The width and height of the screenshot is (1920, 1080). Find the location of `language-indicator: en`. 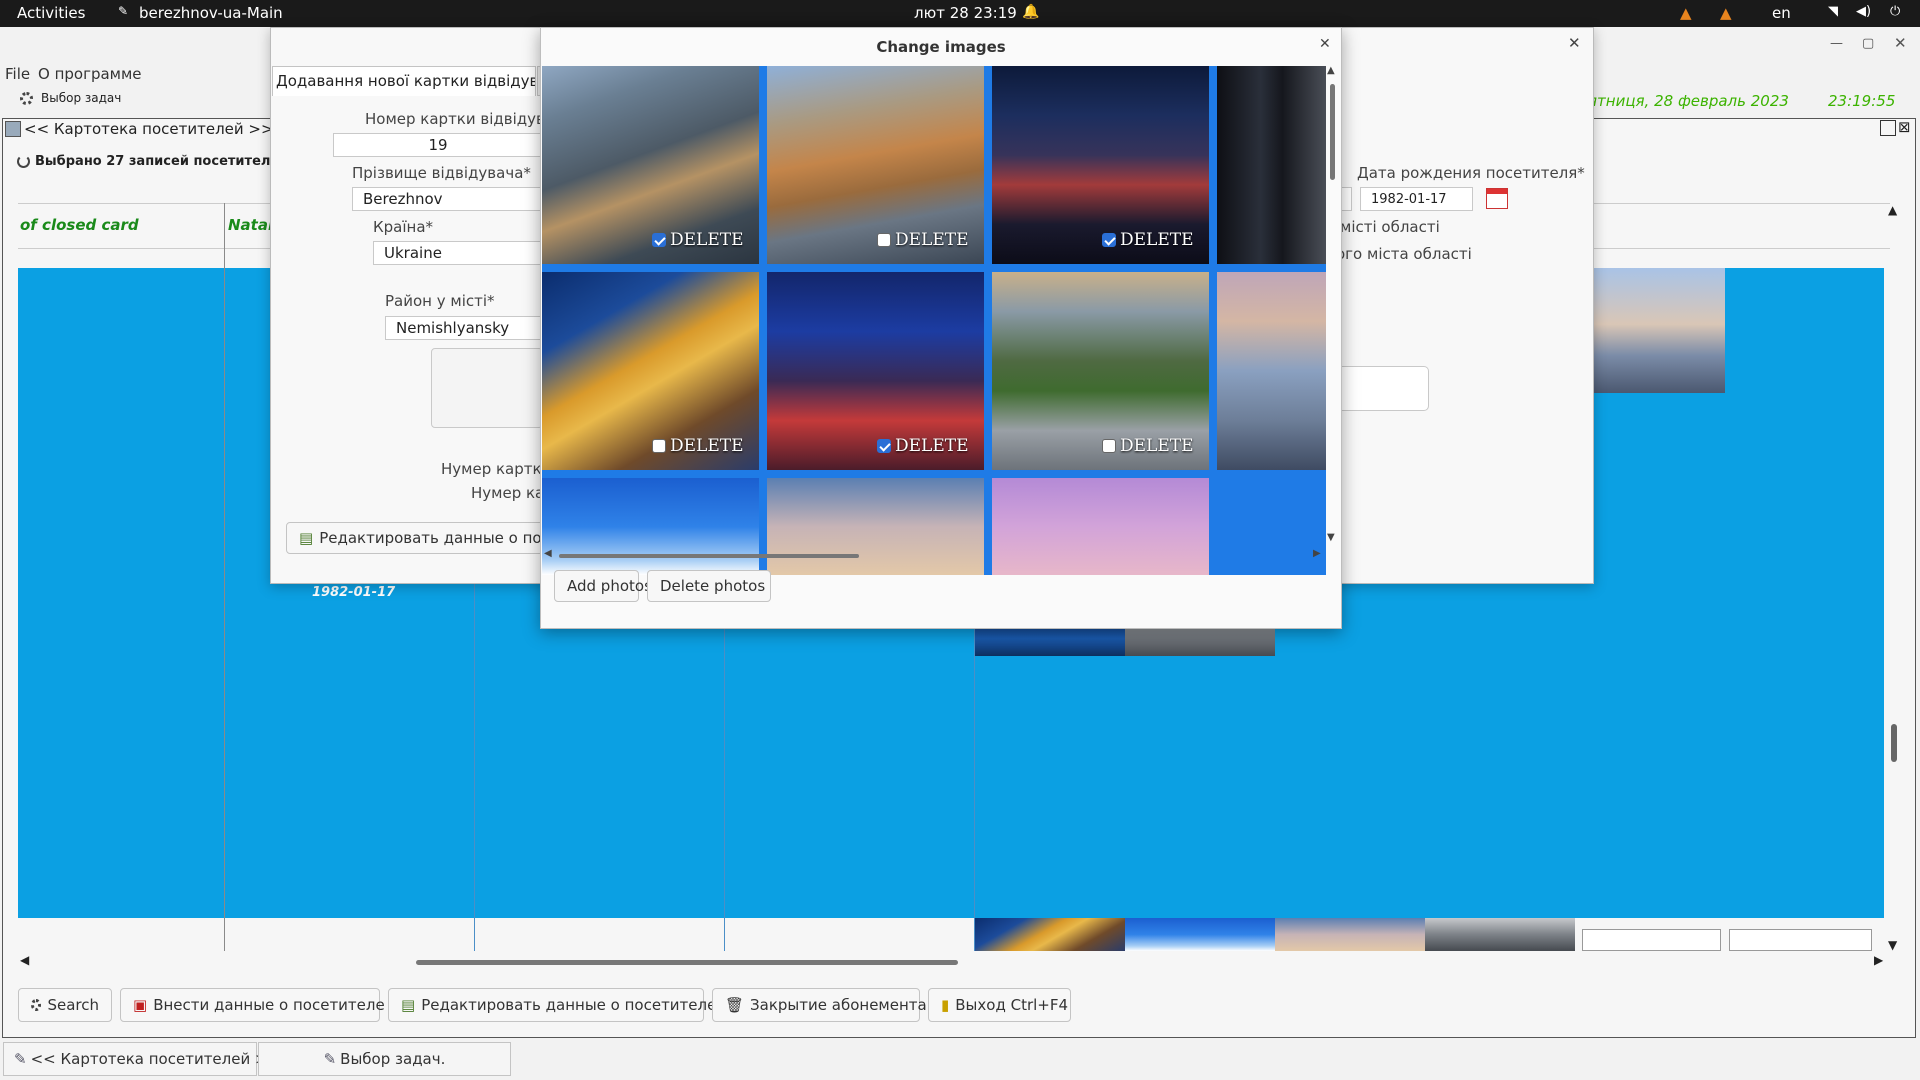

language-indicator: en is located at coordinates (1781, 13).